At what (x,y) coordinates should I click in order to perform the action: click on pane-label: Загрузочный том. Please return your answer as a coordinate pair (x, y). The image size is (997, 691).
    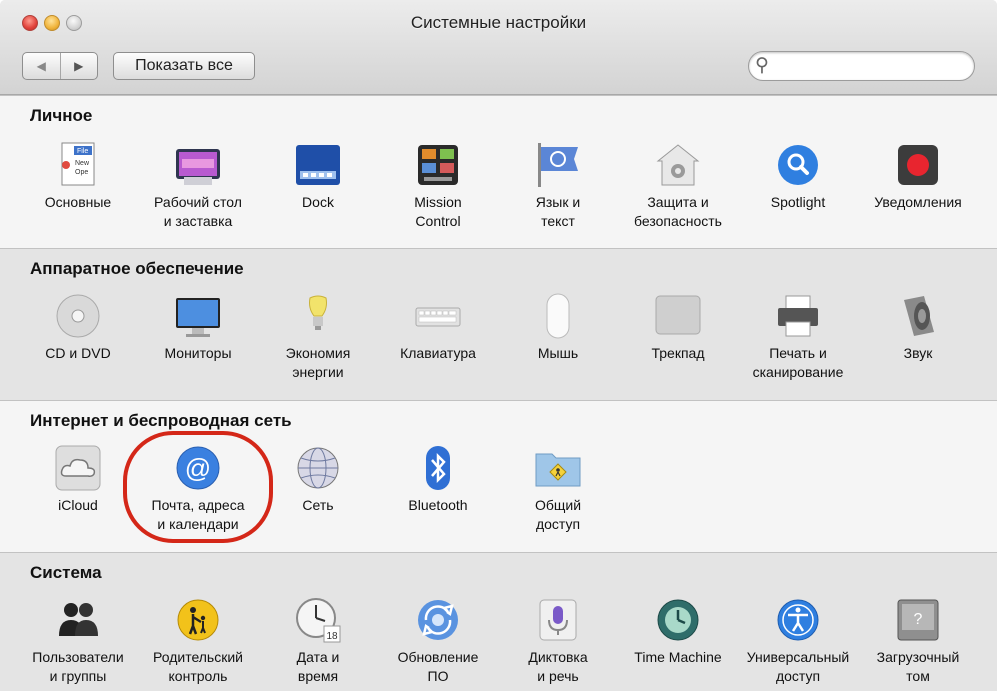
    Looking at the image, I should click on (918, 666).